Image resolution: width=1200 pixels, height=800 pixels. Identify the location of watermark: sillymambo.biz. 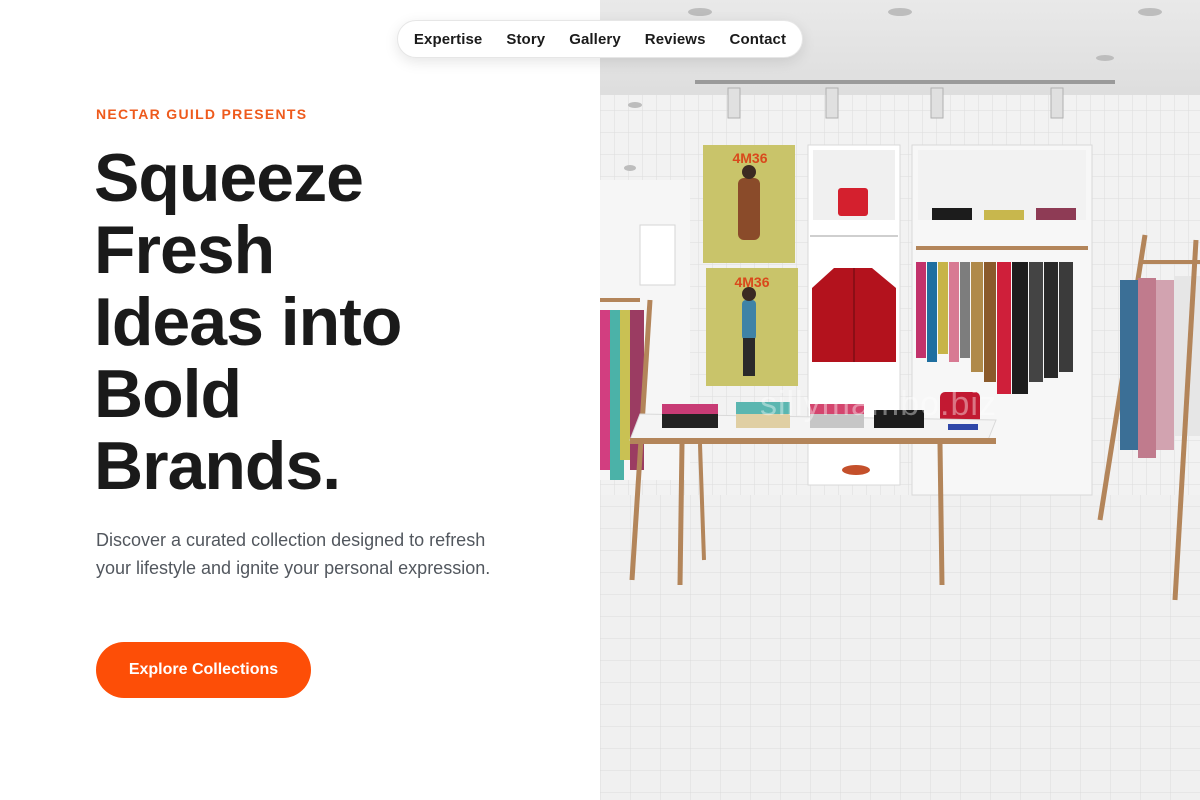
(878, 404).